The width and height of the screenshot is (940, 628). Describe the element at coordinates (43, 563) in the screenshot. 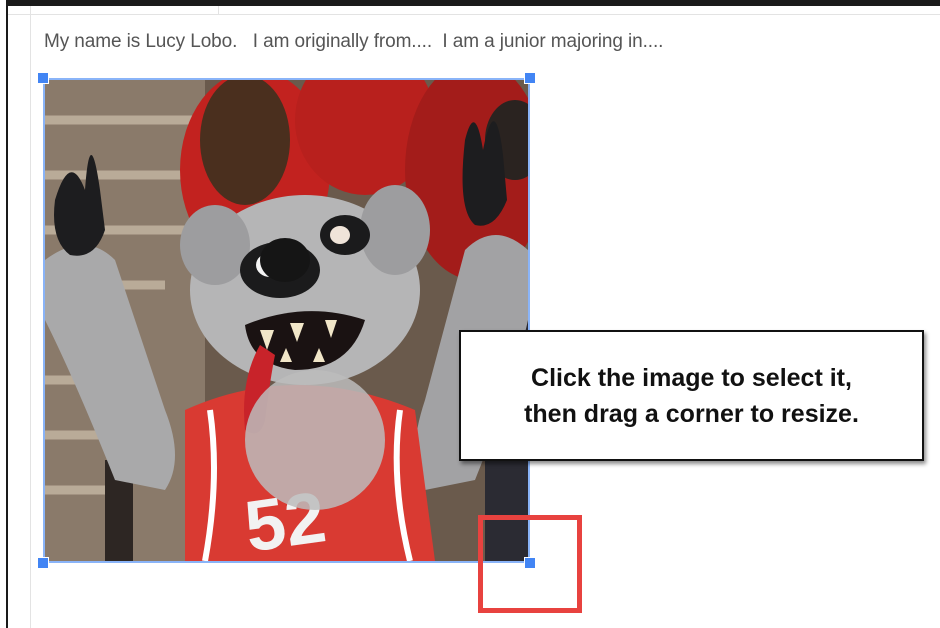

I see `resize-handle-bottom-left` at that location.